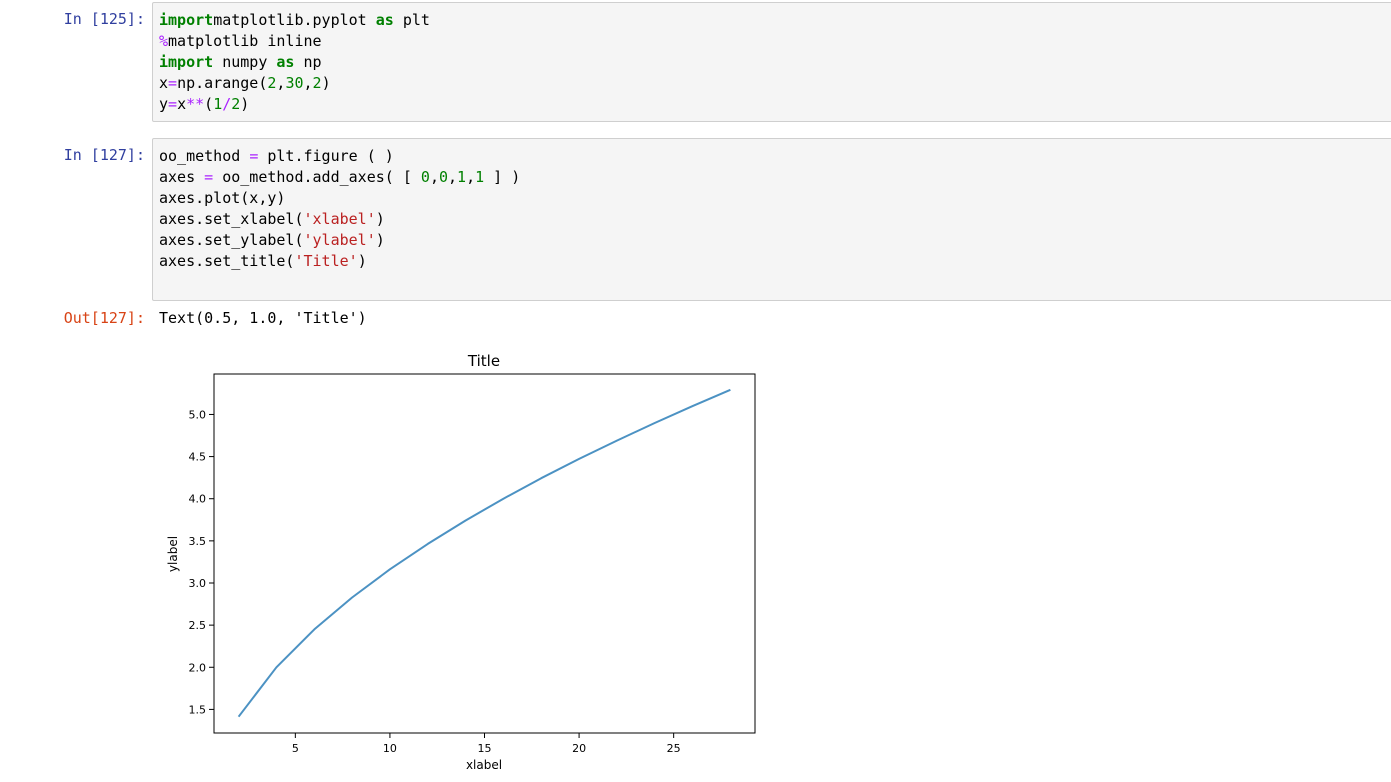  I want to click on x-tick-label: 5, so click(295, 748).